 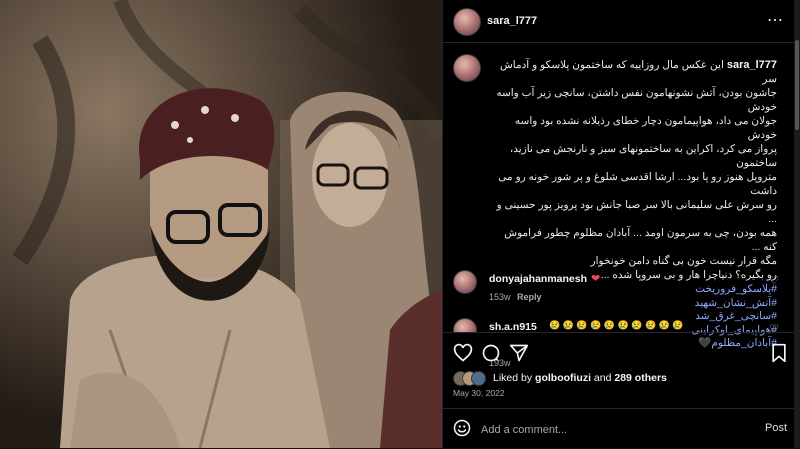 What do you see at coordinates (603, 378) in the screenshot?
I see `likes-and: and` at bounding box center [603, 378].